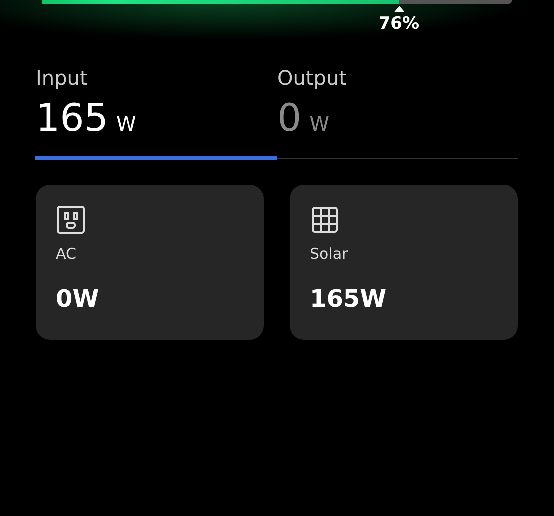  What do you see at coordinates (150, 262) in the screenshot?
I see `source-card: AC 0W` at bounding box center [150, 262].